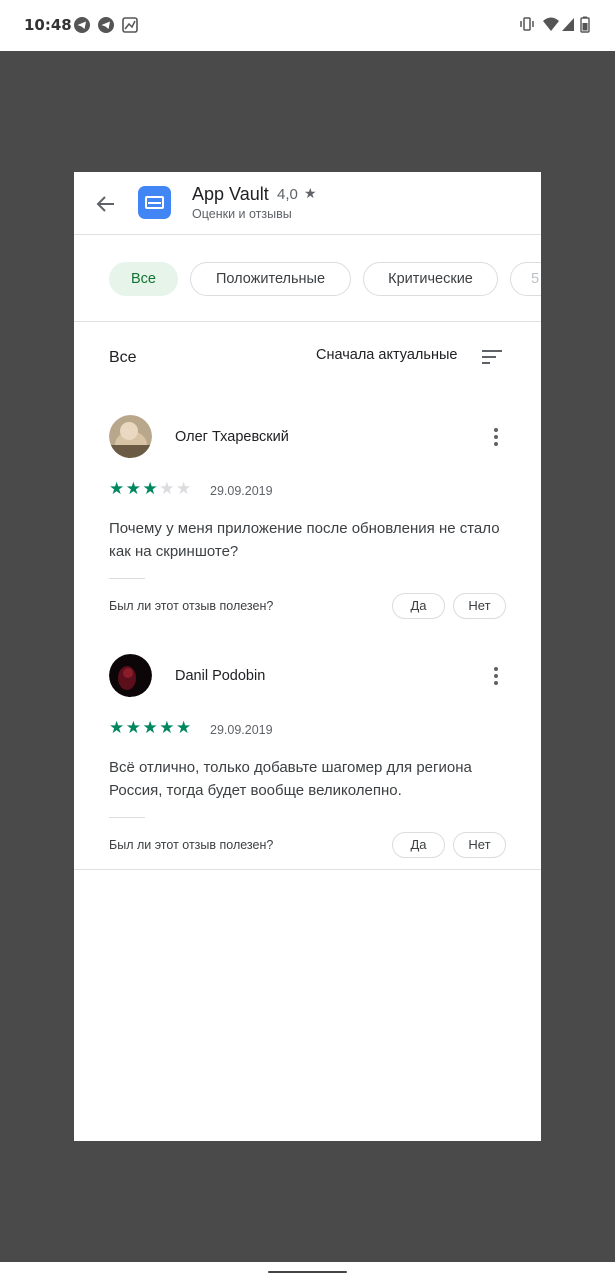 The height and width of the screenshot is (1280, 615). I want to click on chip-positive: Положительные, so click(270, 279).